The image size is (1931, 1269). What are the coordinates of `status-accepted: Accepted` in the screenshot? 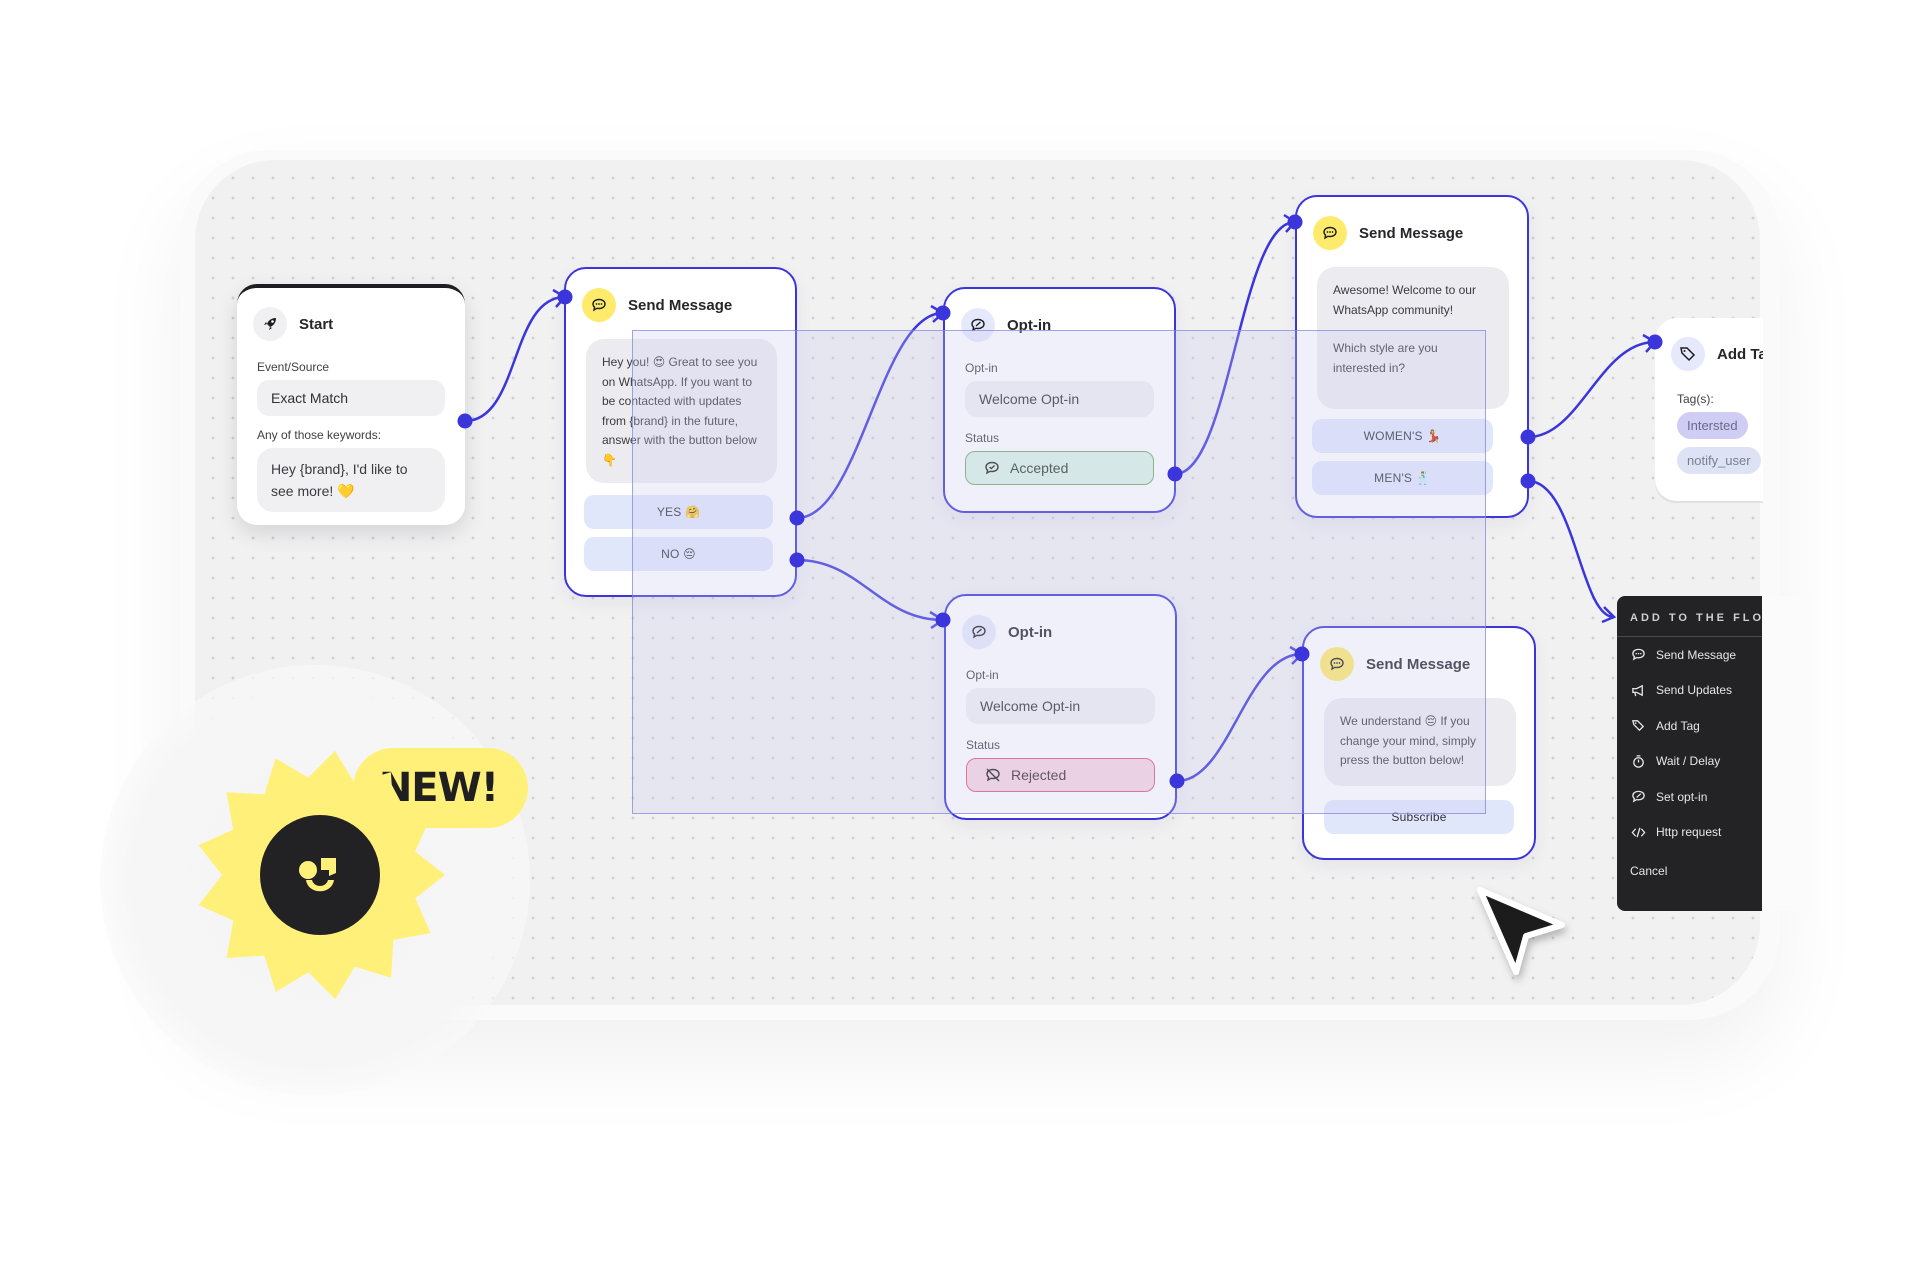 It's located at (1059, 468).